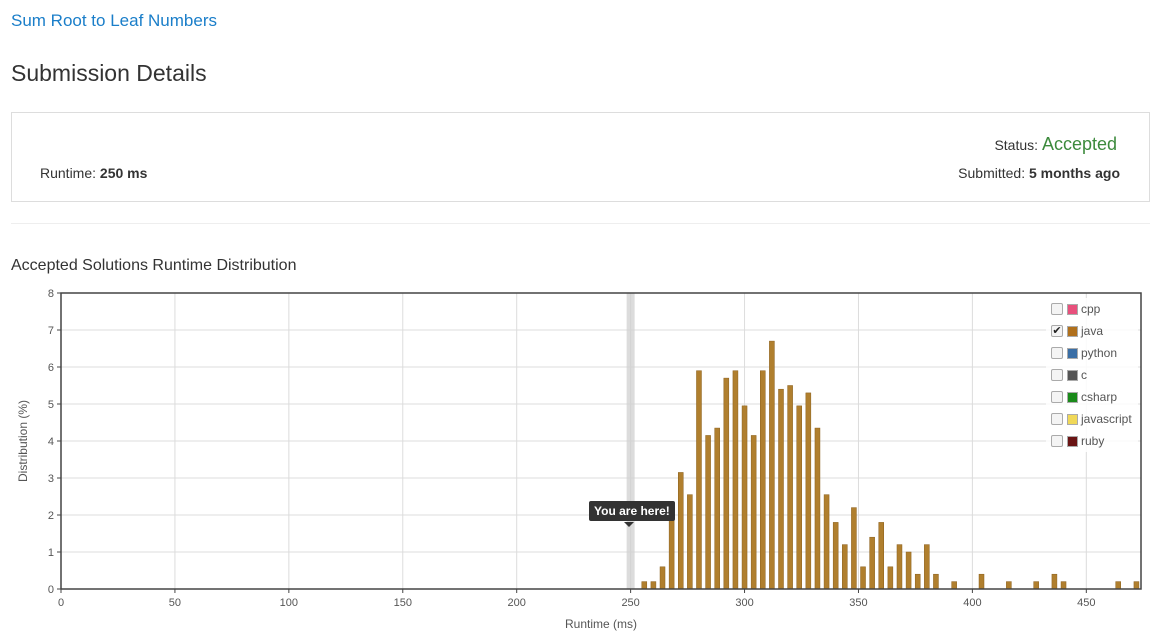 The width and height of the screenshot is (1168, 636). Describe the element at coordinates (123, 173) in the screenshot. I see `runtime-value: 250 ms` at that location.